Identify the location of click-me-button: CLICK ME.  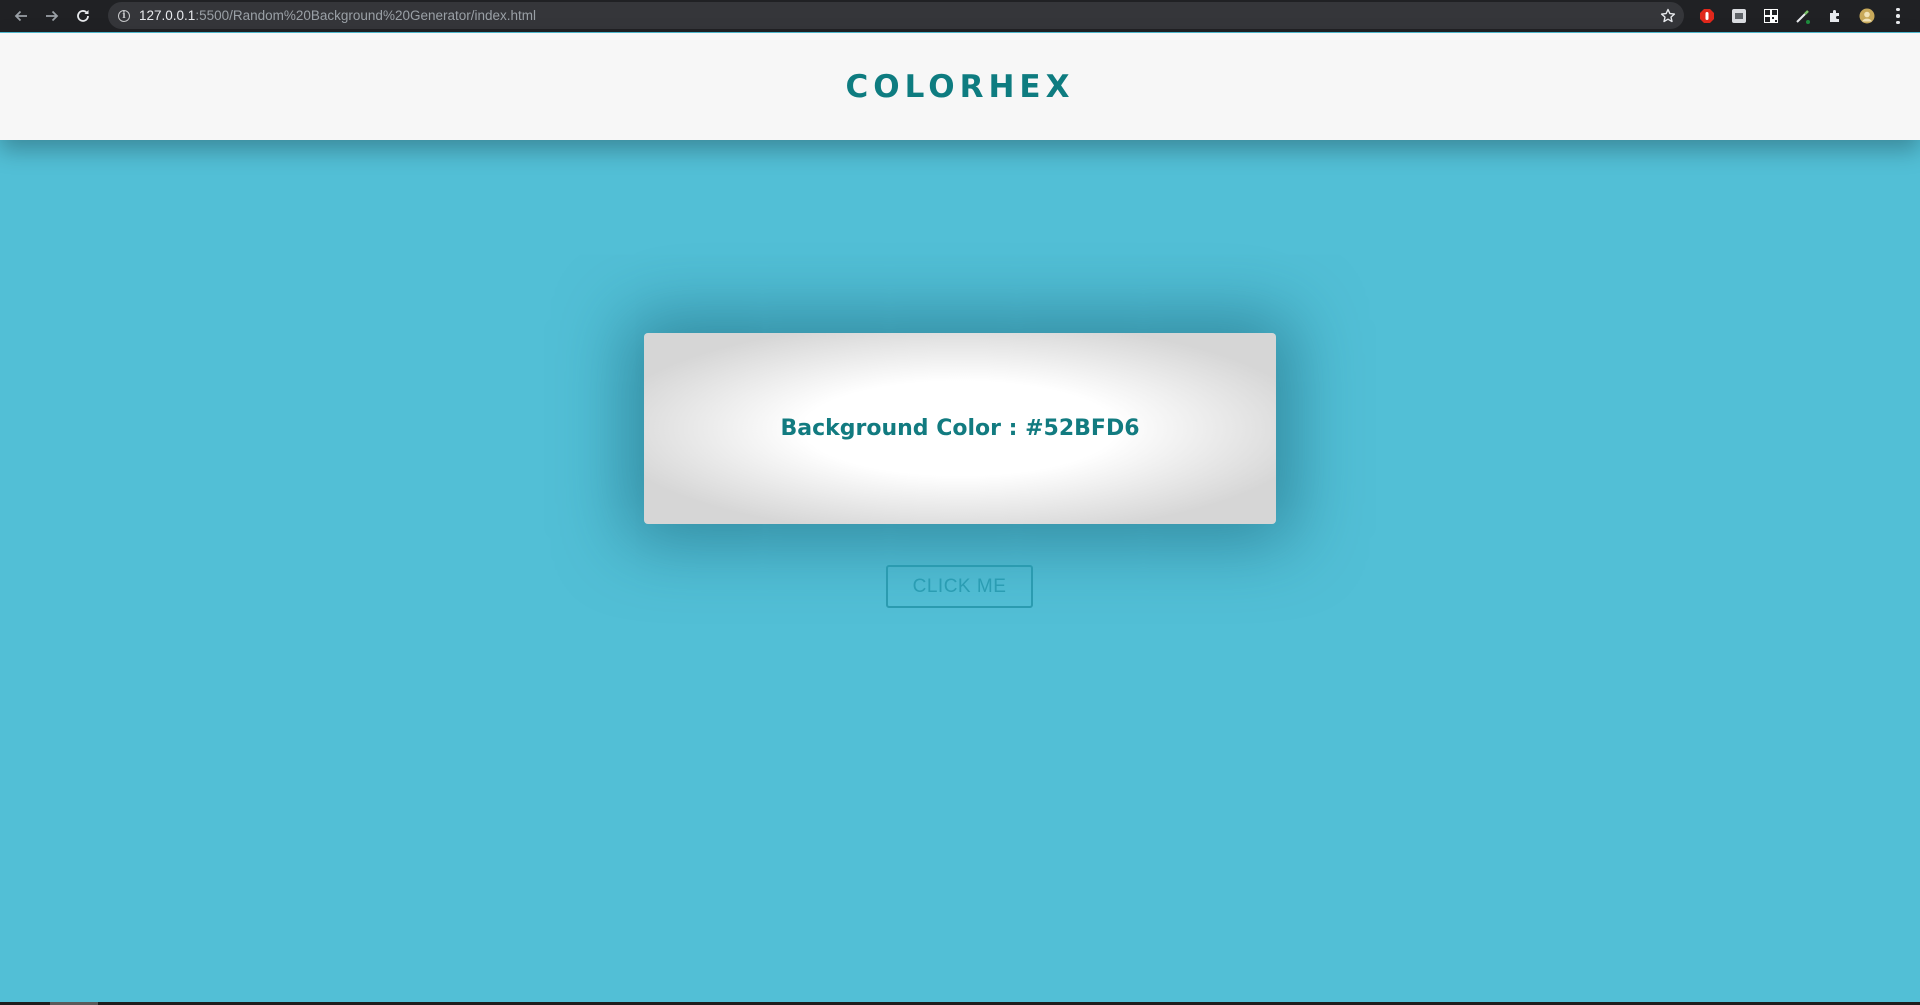
(959, 586).